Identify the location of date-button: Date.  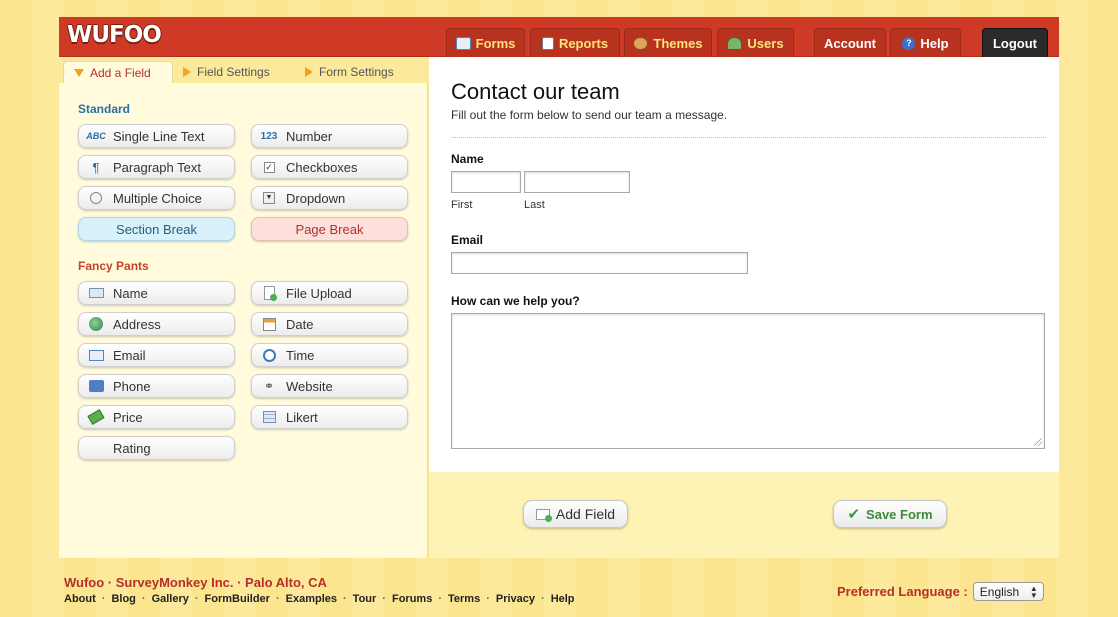
(329, 324).